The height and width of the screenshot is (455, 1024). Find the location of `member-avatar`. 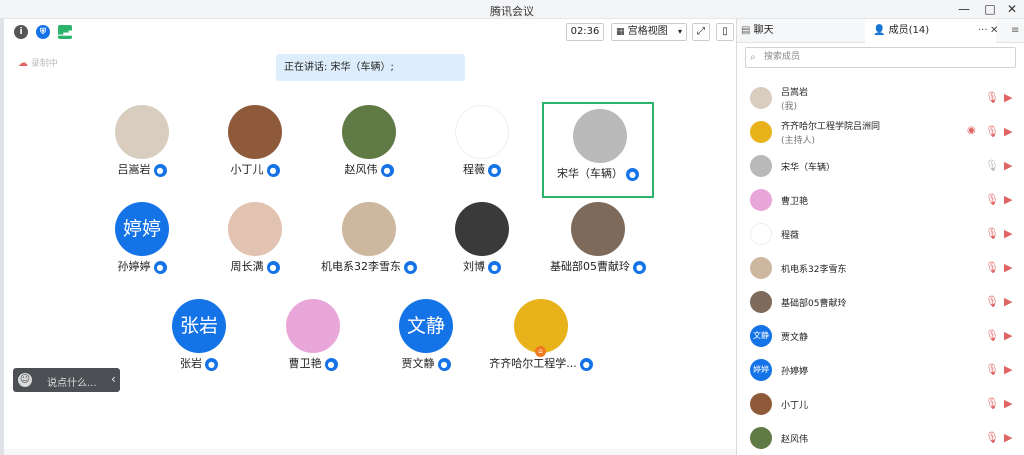

member-avatar is located at coordinates (761, 98).